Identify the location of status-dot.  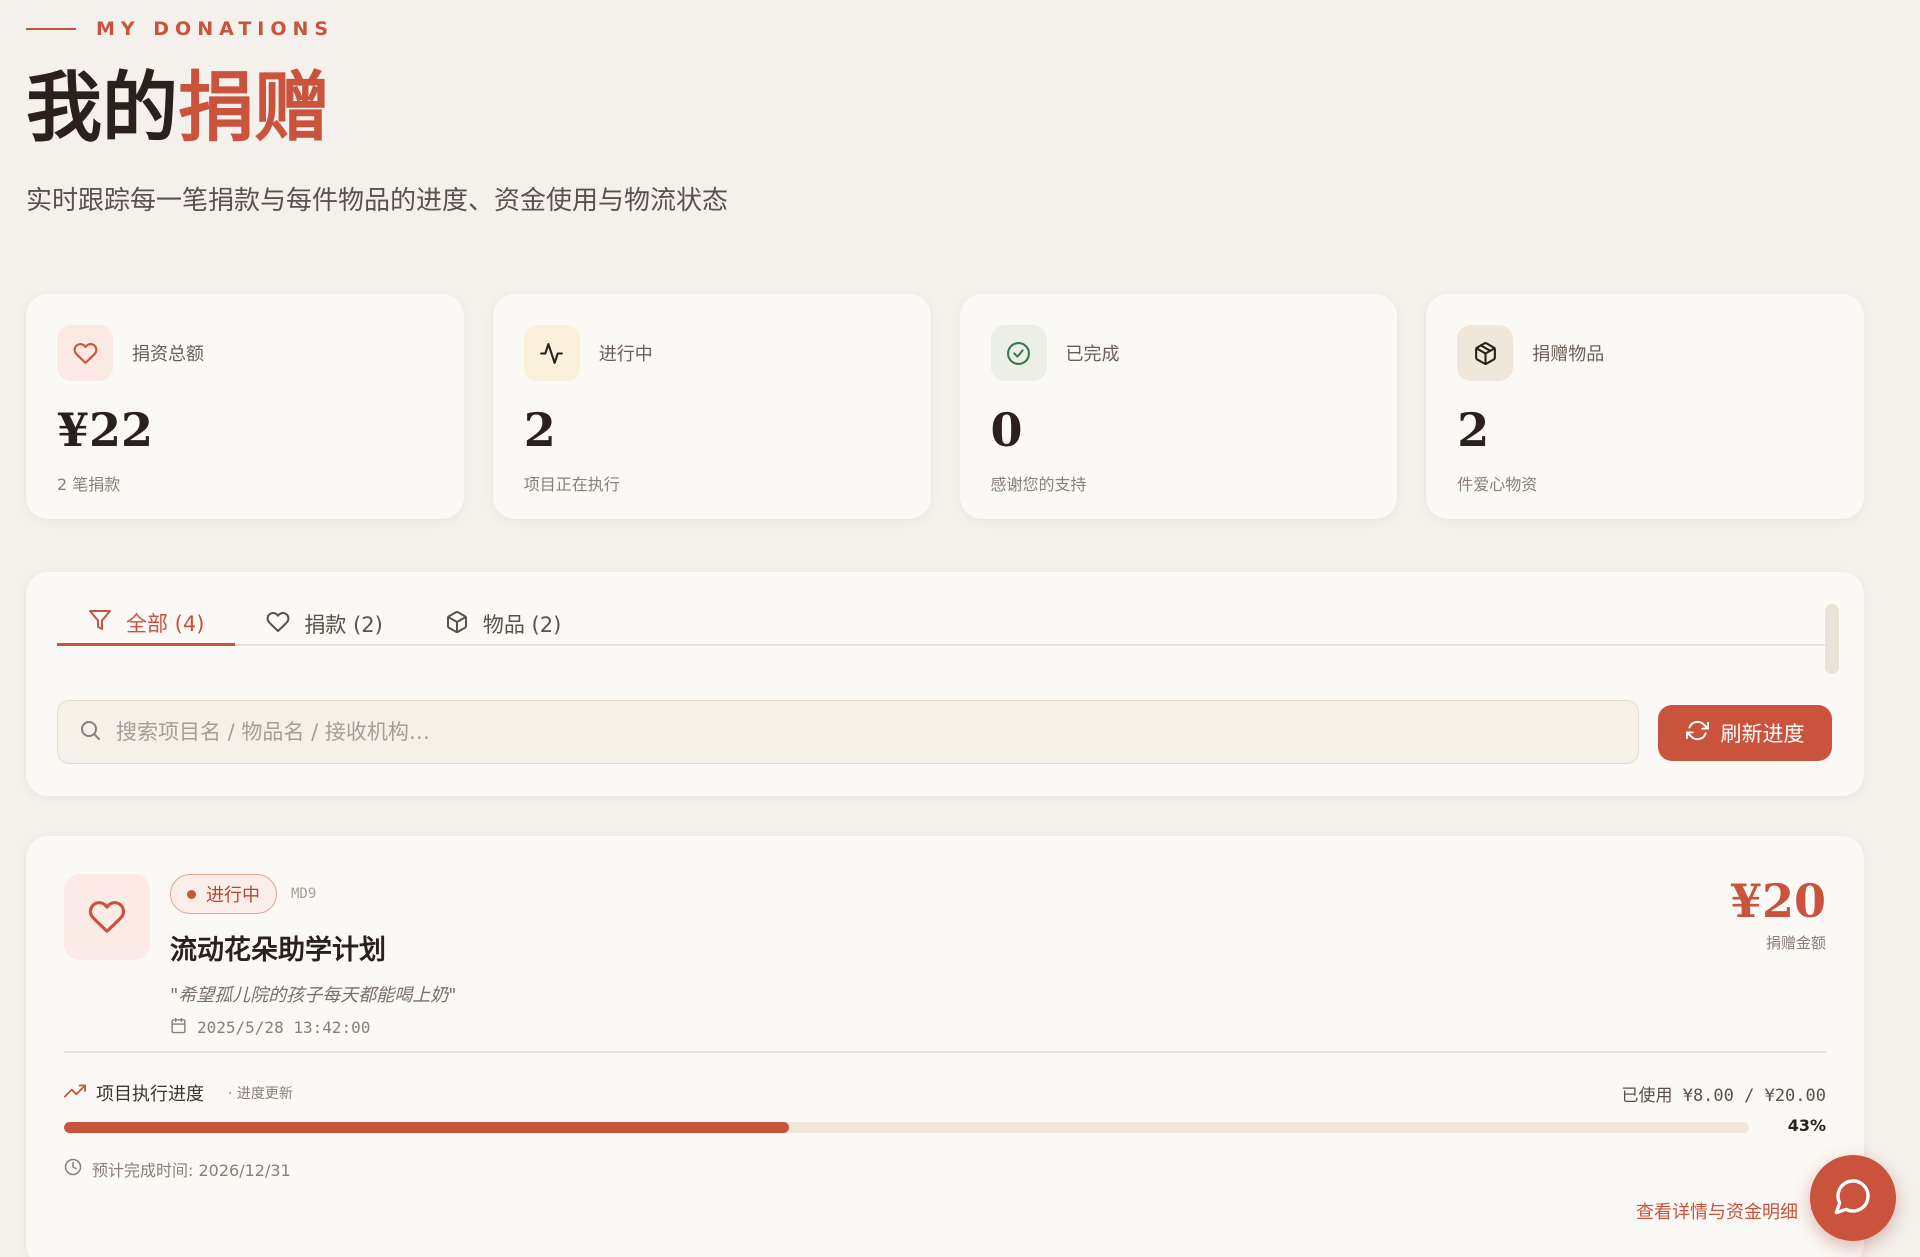
(191, 894).